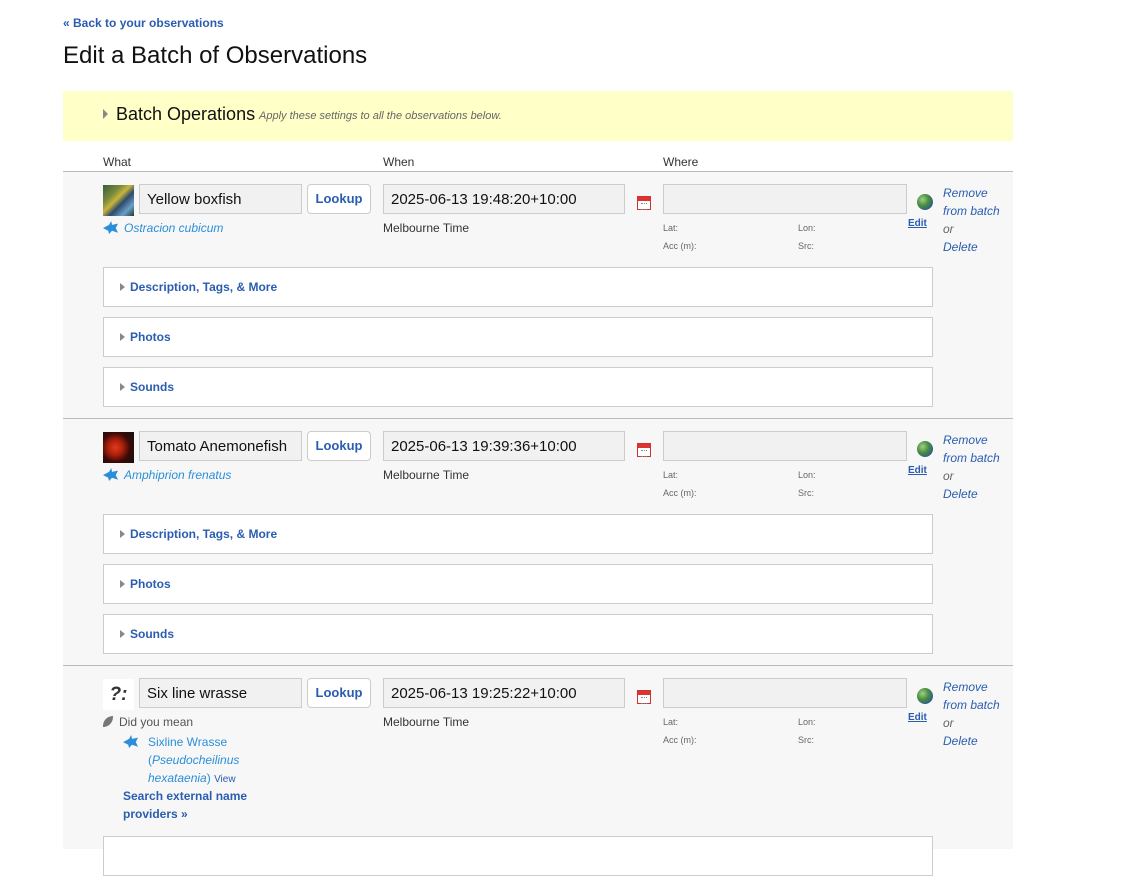 This screenshot has height=876, width=1122. Describe the element at coordinates (118, 694) in the screenshot. I see `unknown-taxon-icon: ?:` at that location.